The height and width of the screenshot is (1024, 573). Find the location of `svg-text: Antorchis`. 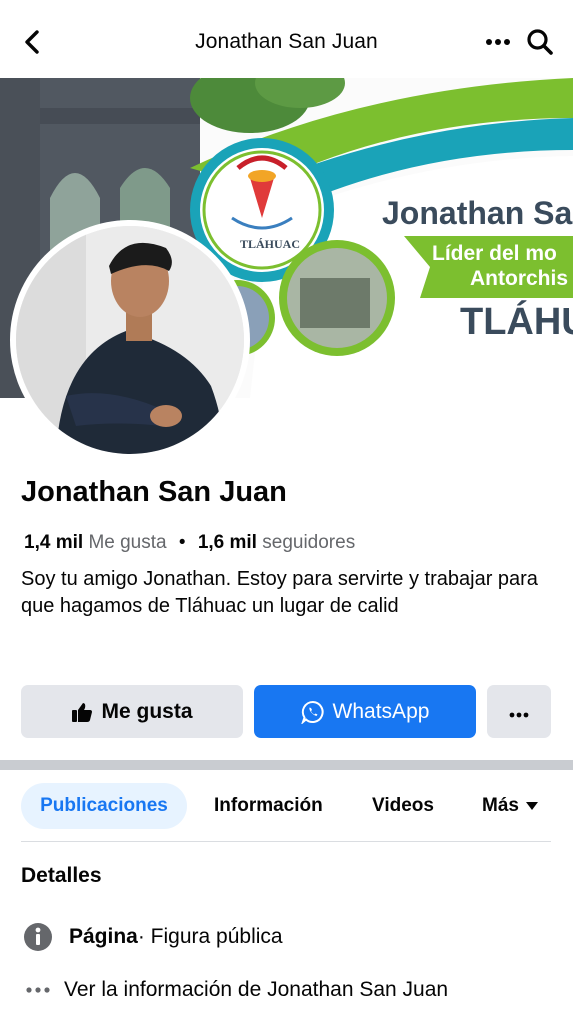

svg-text: Antorchis is located at coordinates (519, 278).